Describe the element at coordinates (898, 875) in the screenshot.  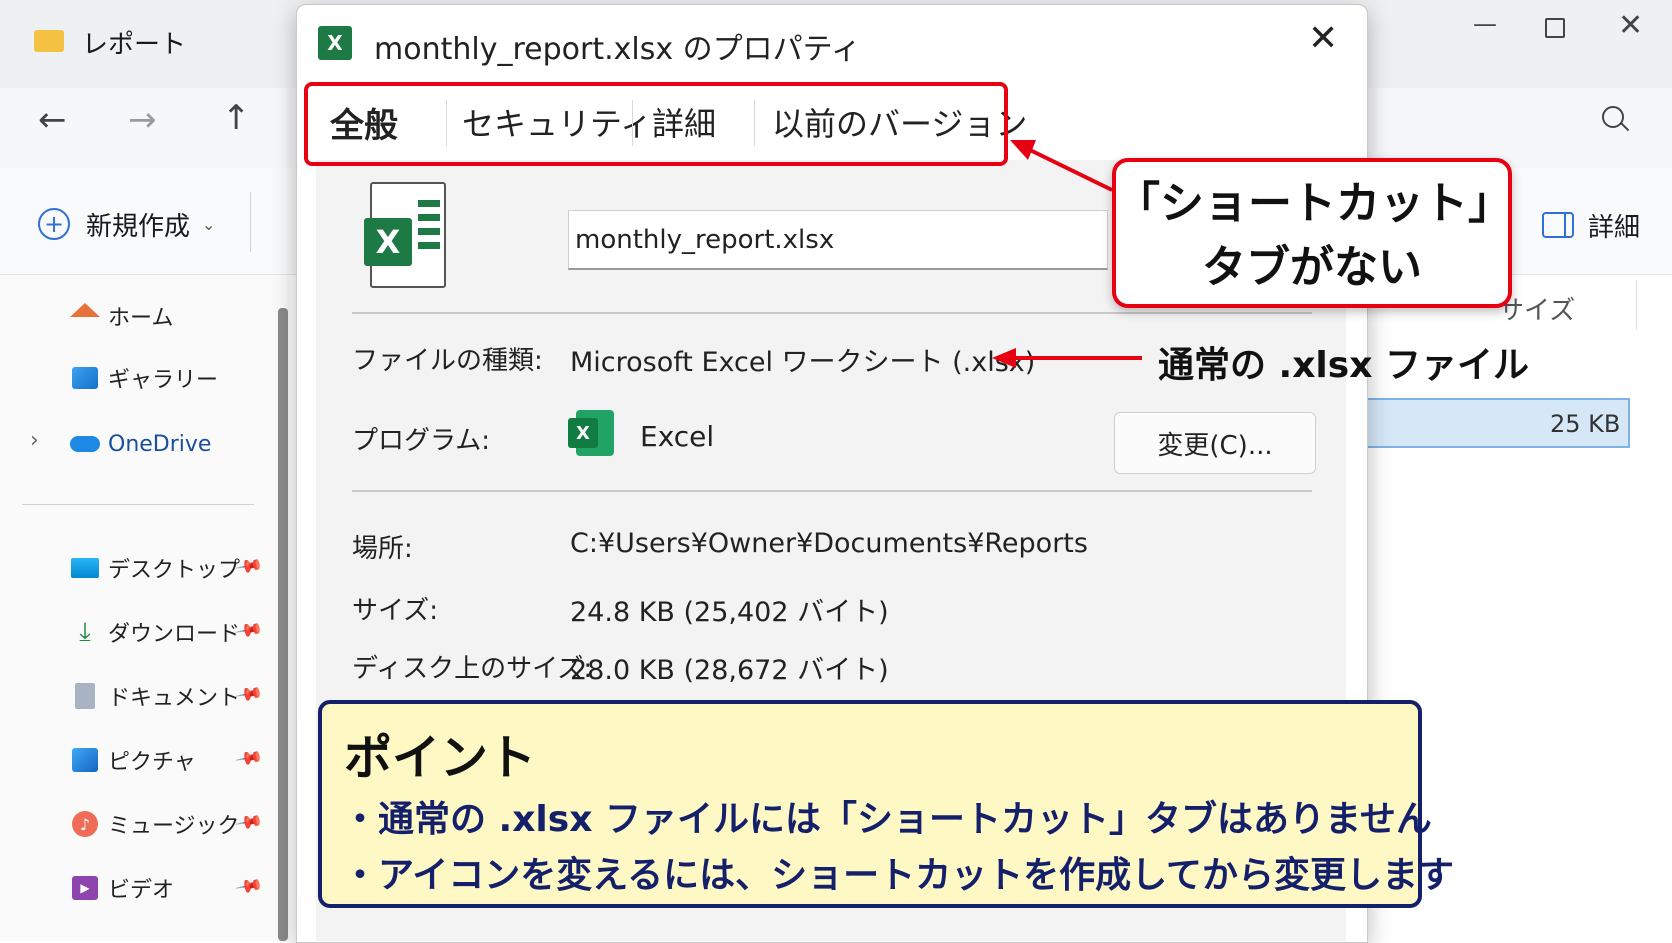
I see `point-item-2: ・アイコンを変えるには、ショートカットを作成してから変更します` at that location.